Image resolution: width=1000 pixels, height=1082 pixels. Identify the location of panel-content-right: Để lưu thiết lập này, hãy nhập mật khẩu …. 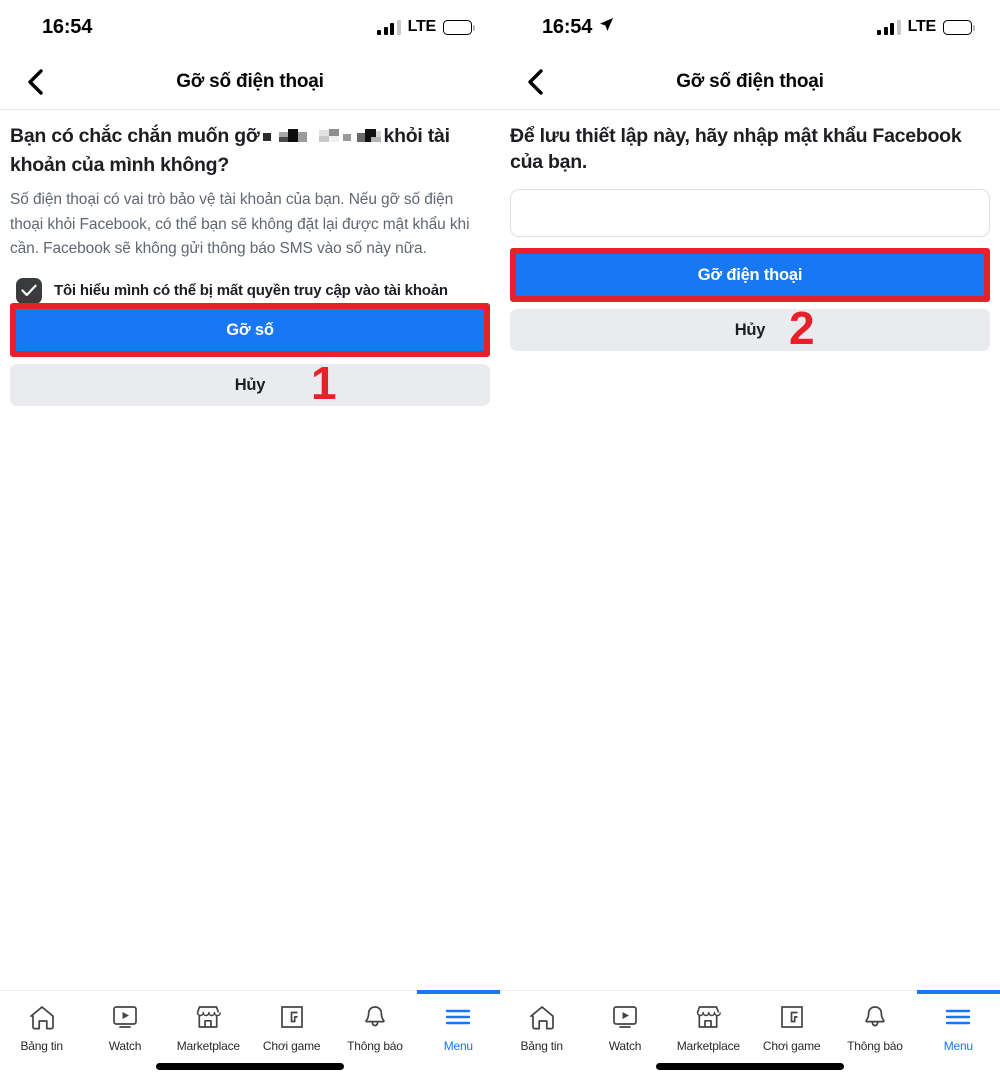
(750, 174).